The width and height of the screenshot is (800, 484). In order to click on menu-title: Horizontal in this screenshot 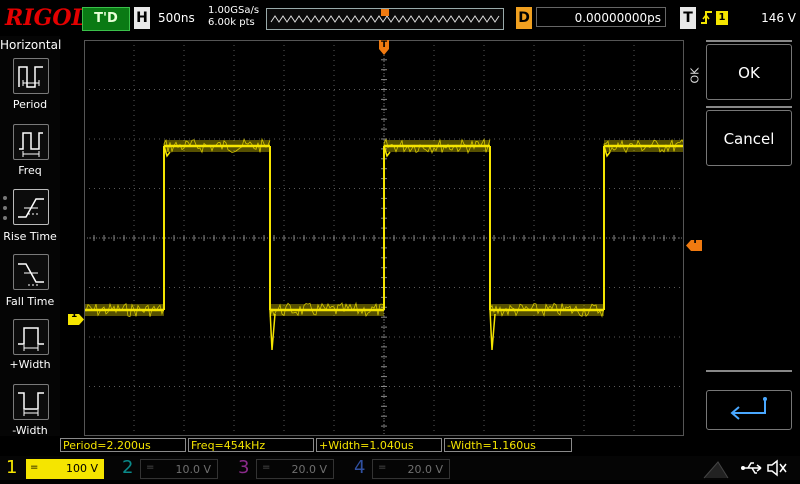, I will do `click(31, 45)`.